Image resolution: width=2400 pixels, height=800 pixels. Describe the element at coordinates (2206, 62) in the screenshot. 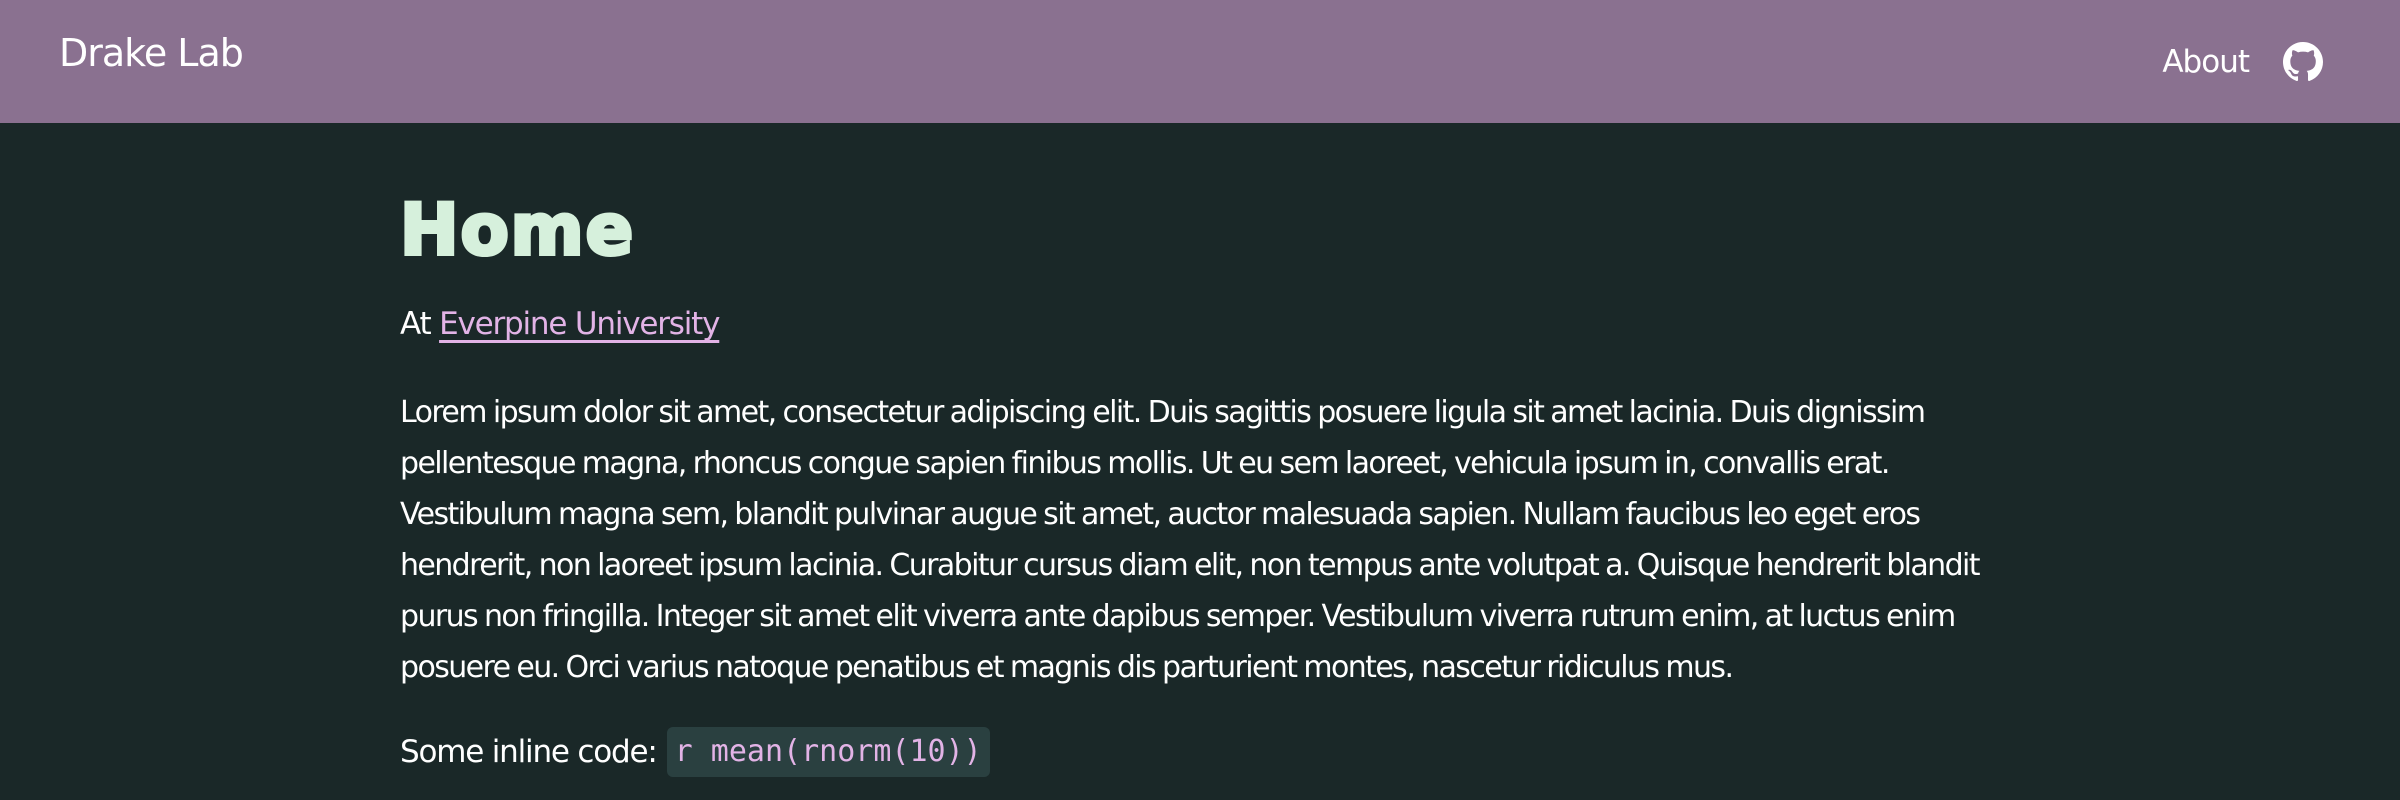

I see `nav-about-link: About` at that location.